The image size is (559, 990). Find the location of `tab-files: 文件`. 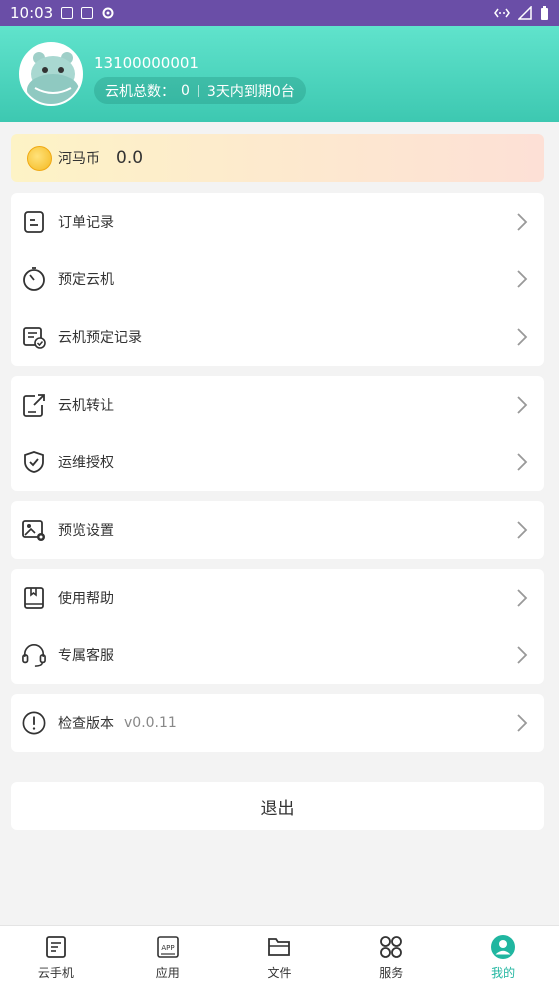

tab-files: 文件 is located at coordinates (280, 958).